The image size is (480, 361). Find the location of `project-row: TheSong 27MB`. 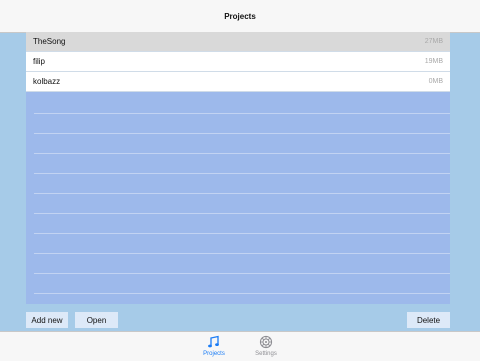

project-row: TheSong 27MB is located at coordinates (238, 42).